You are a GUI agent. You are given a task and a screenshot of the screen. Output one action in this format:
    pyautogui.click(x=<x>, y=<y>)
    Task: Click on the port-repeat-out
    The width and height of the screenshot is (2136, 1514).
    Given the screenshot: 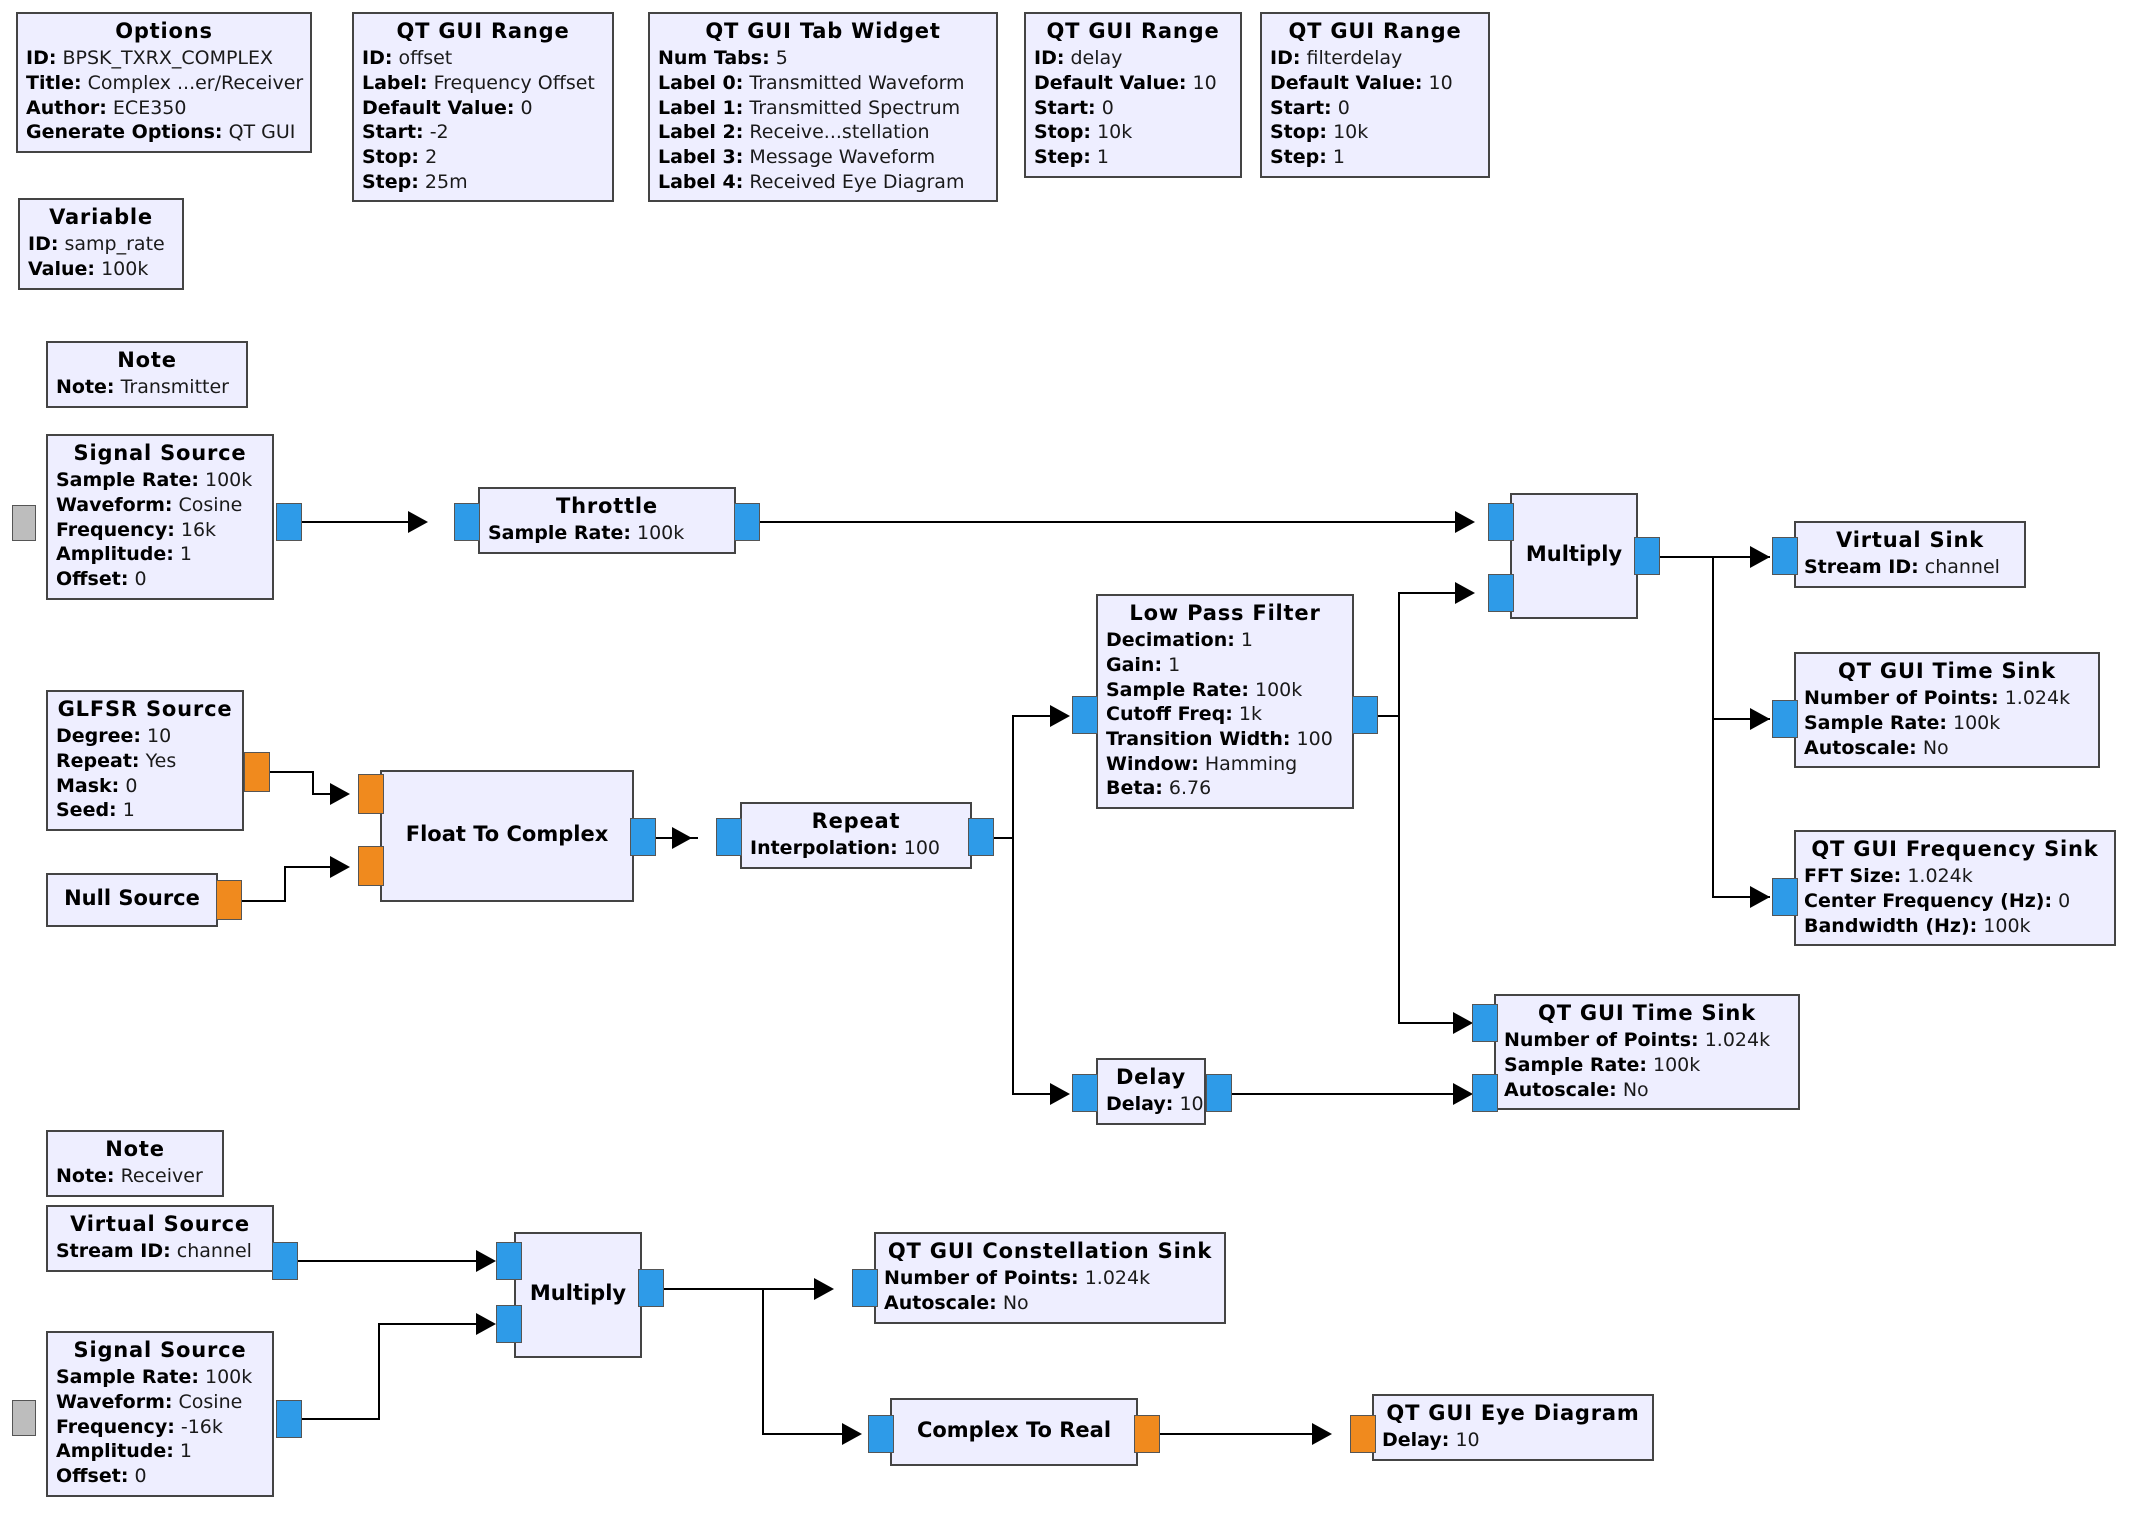 What is the action you would take?
    pyautogui.click(x=981, y=837)
    